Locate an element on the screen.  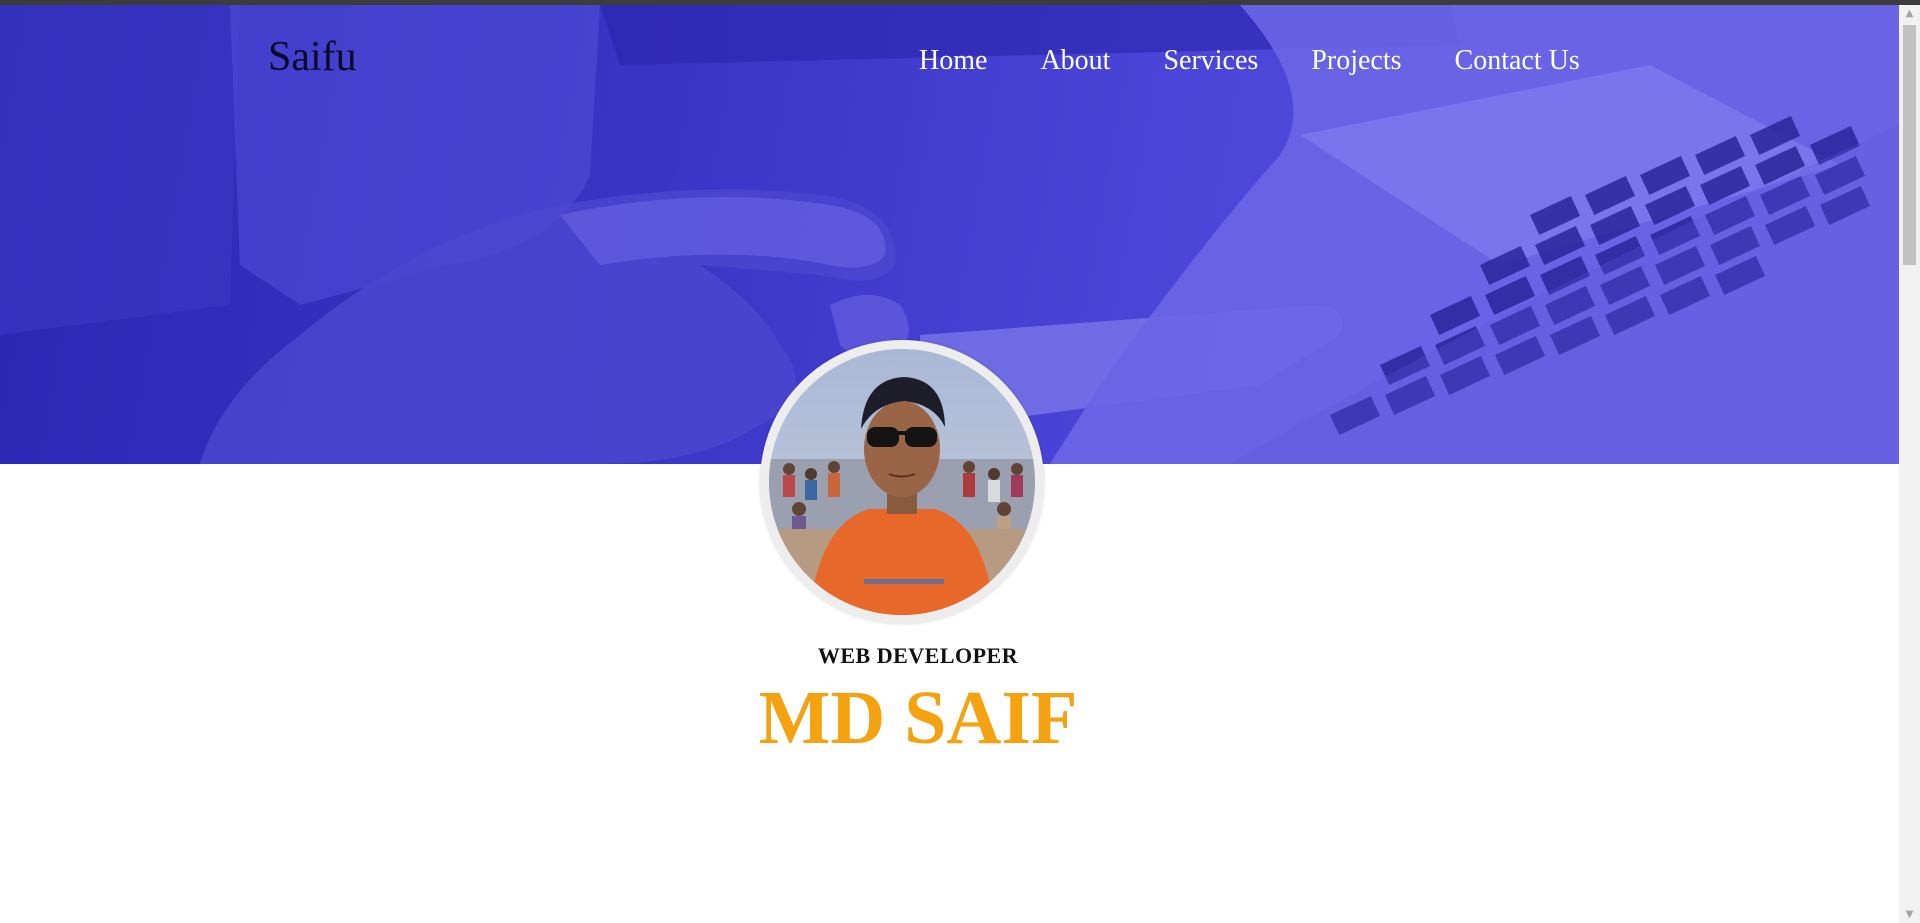
nav-contact-us: Contact Us is located at coordinates (1517, 61).